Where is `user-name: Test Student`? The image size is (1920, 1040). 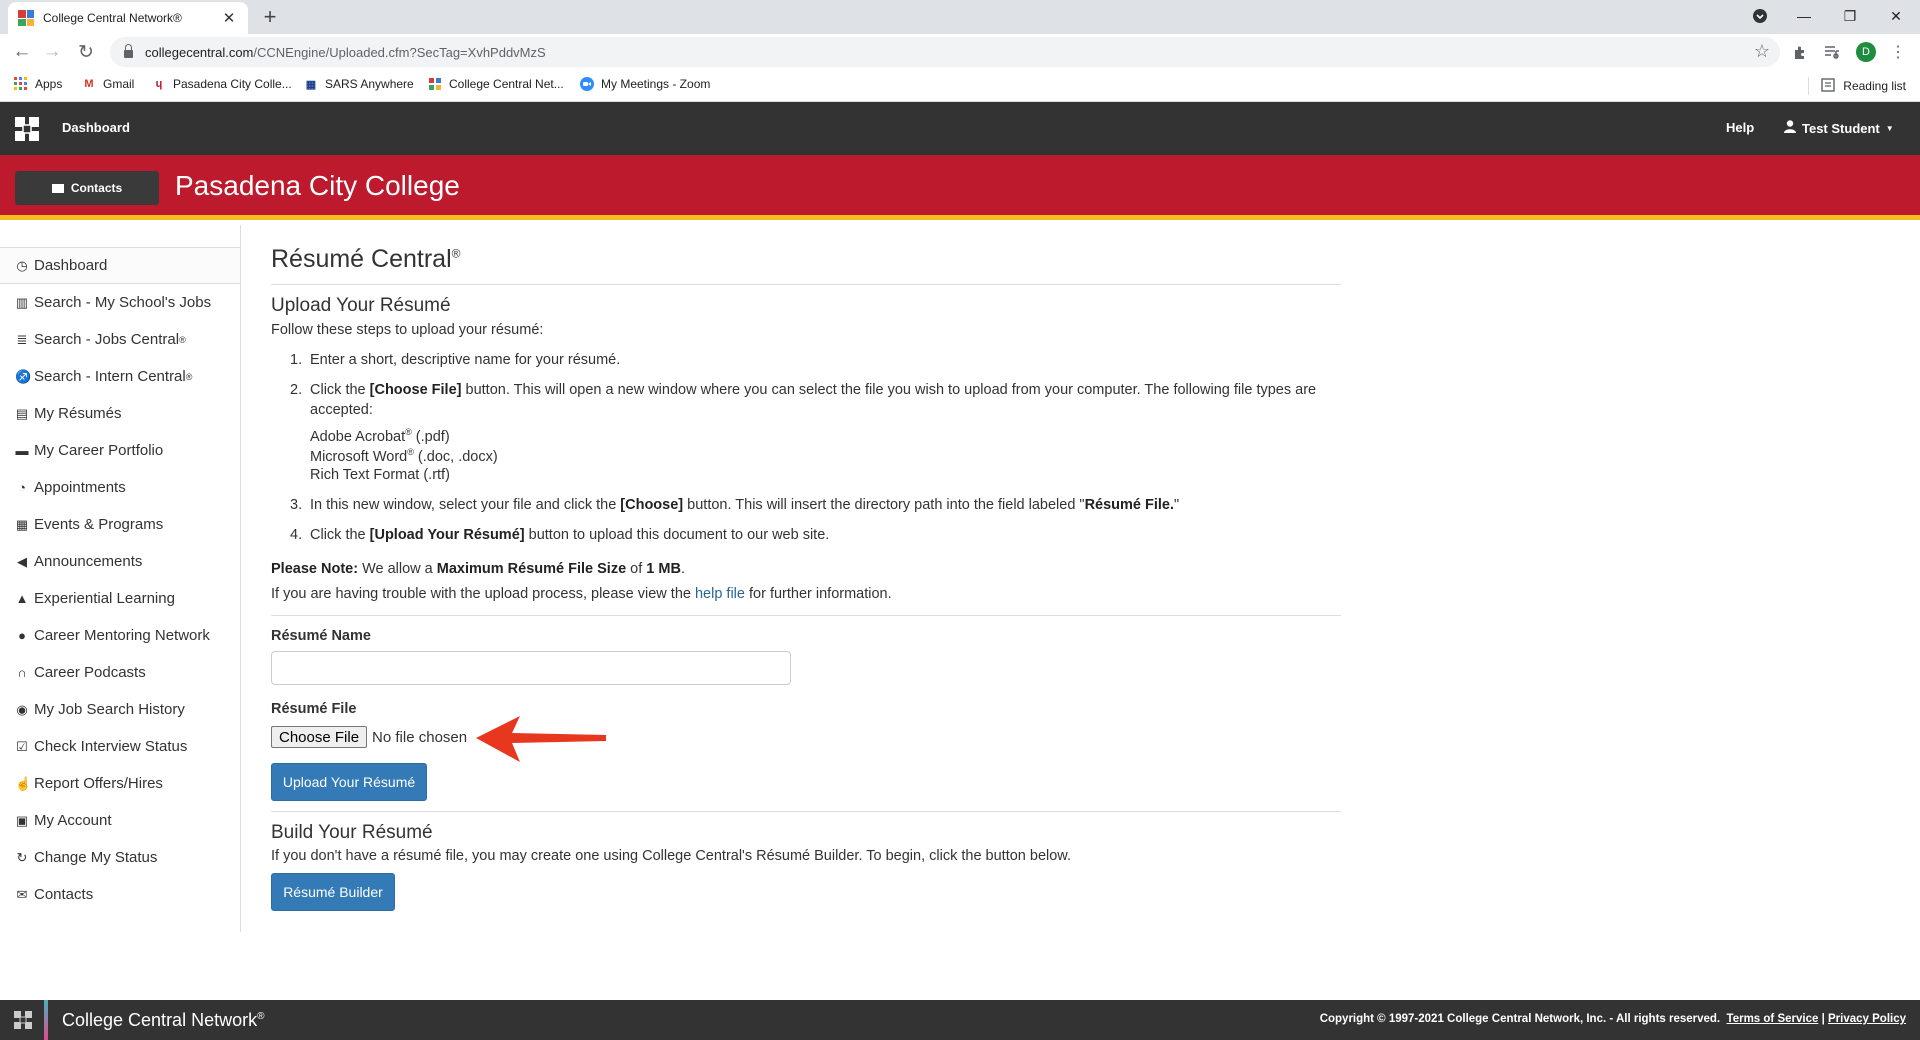 user-name: Test Student is located at coordinates (1841, 128).